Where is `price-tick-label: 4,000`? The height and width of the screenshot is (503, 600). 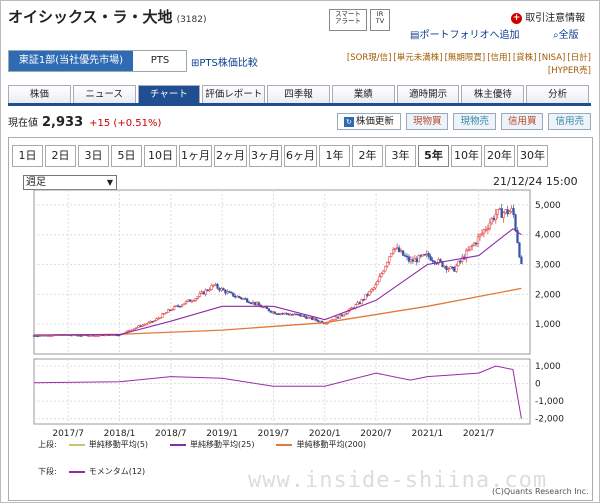
price-tick-label: 4,000 is located at coordinates (548, 236).